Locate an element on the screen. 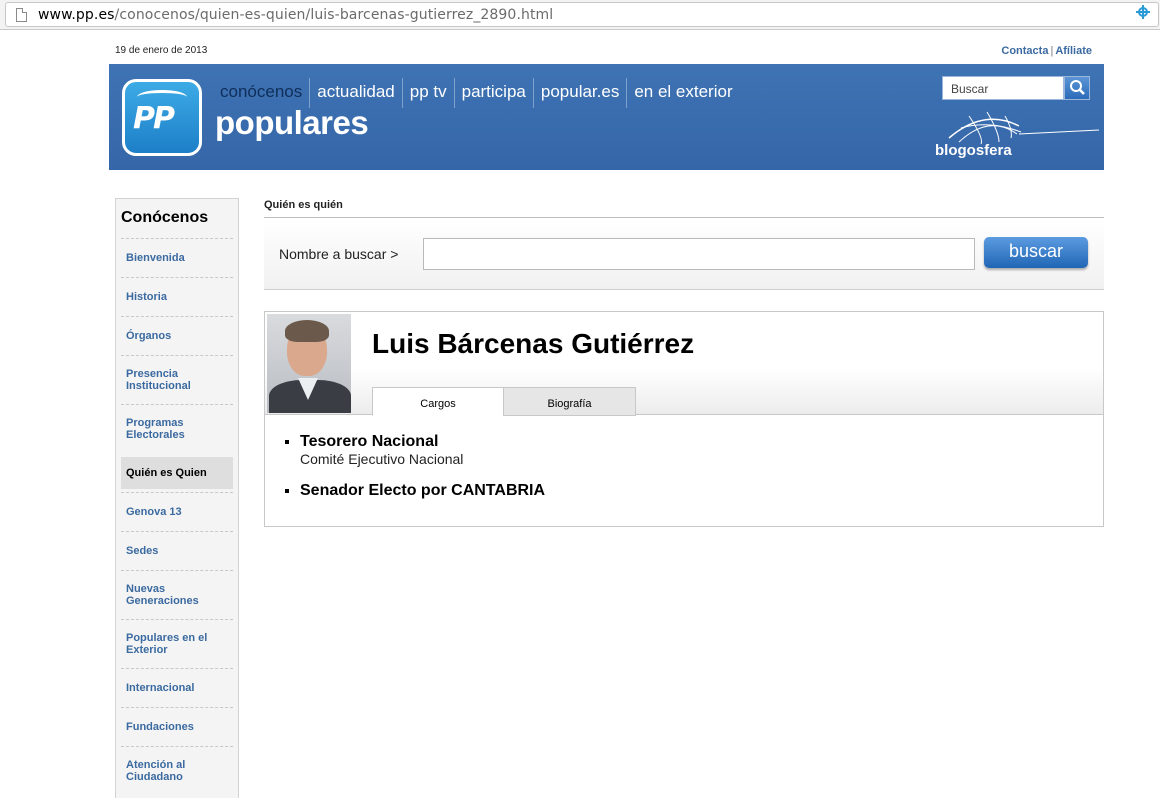 The image size is (1160, 798). site-search-input: Buscar is located at coordinates (1003, 88).